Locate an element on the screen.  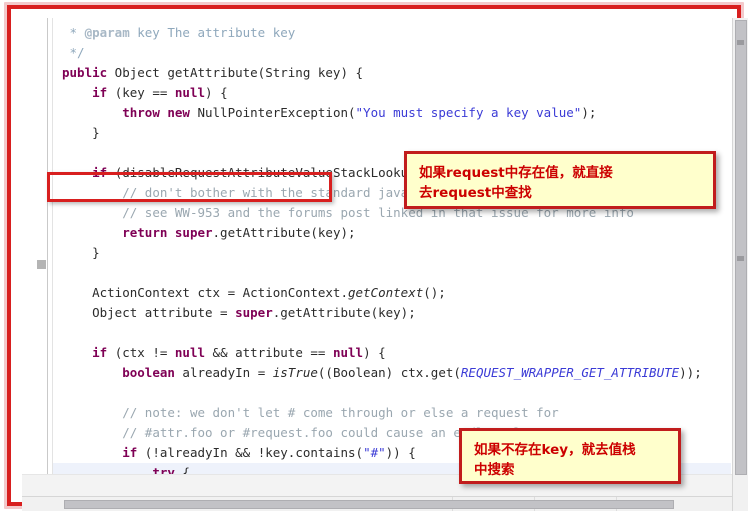
code-line: */ is located at coordinates (73, 52).